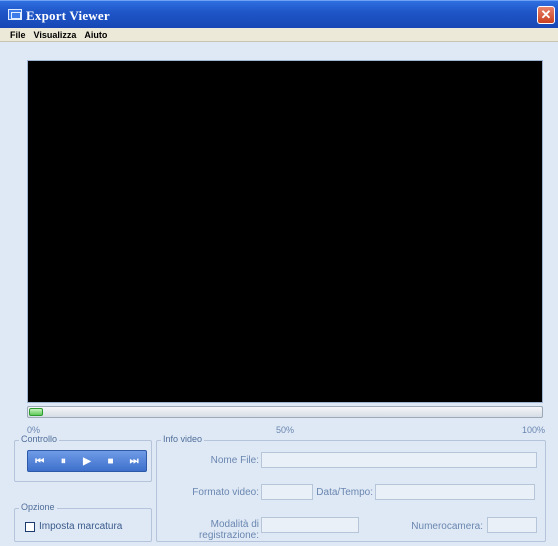  I want to click on play-icon: ▶, so click(87, 461).